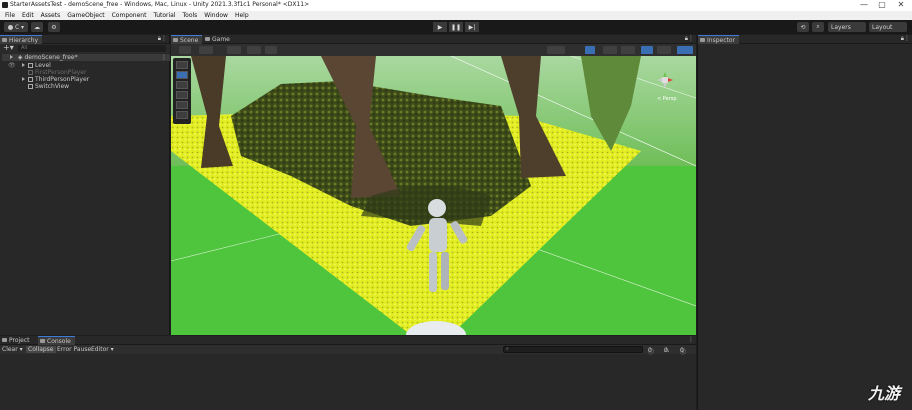  I want to click on tab-scene-label: Scene, so click(189, 40).